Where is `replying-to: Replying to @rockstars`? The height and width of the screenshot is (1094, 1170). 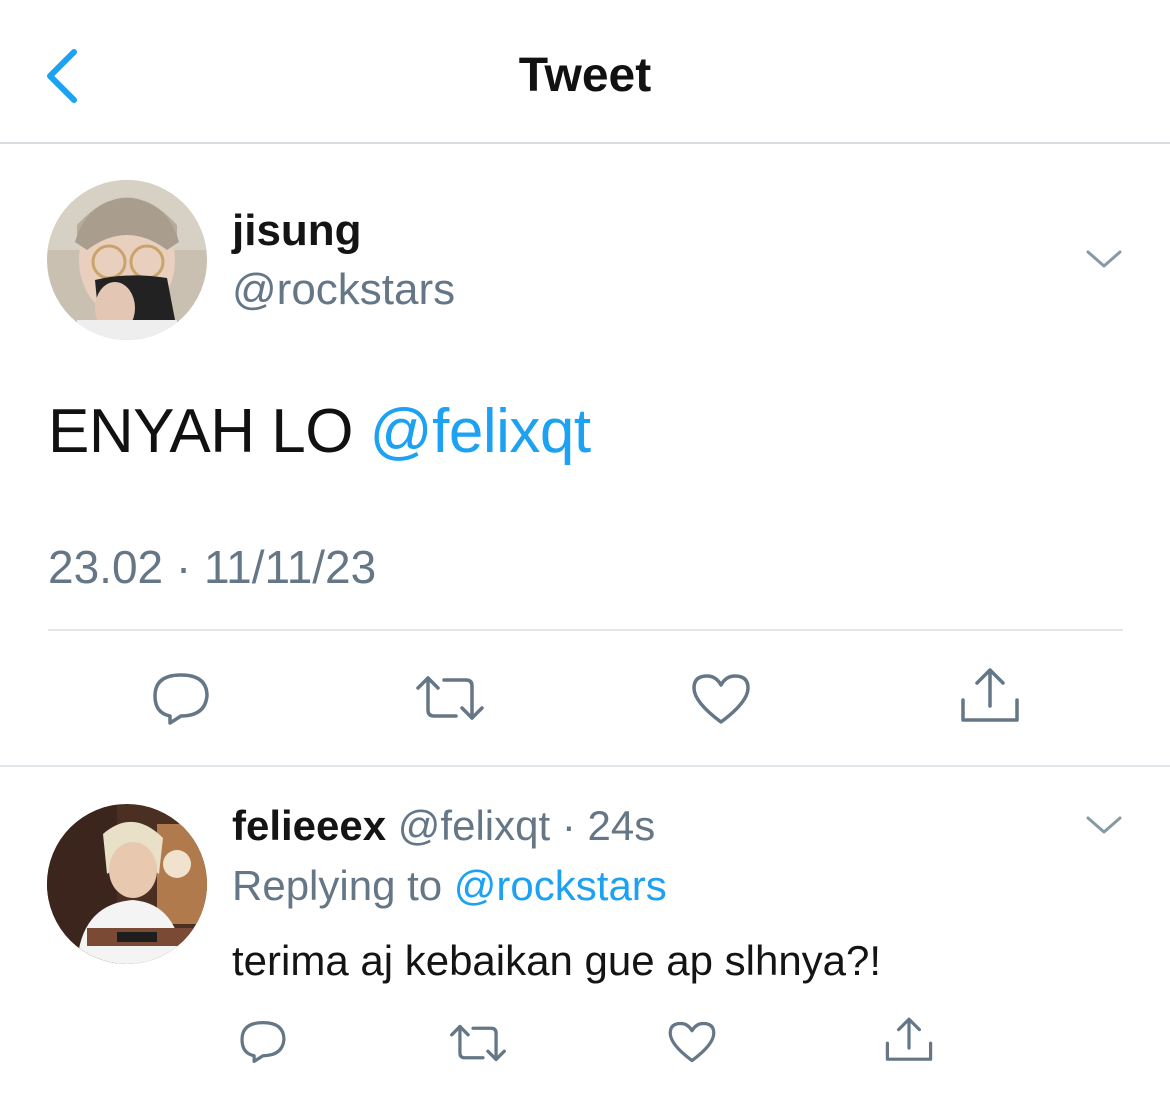 replying-to: Replying to @rockstars is located at coordinates (449, 886).